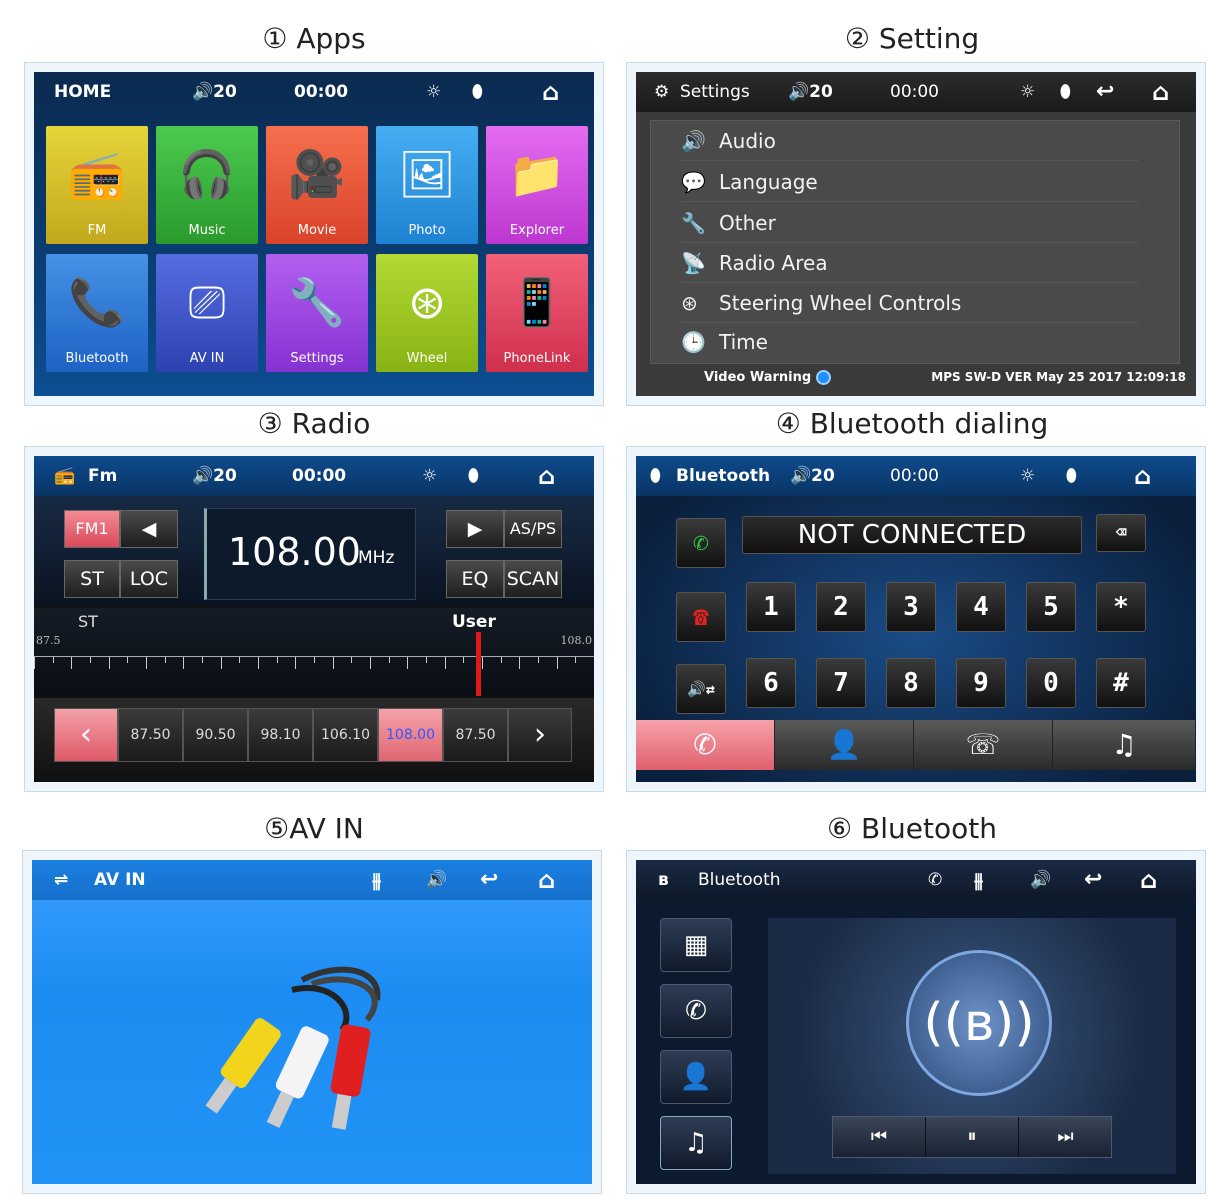  I want to click on bluetooth-icon: ʙ, so click(663, 880).